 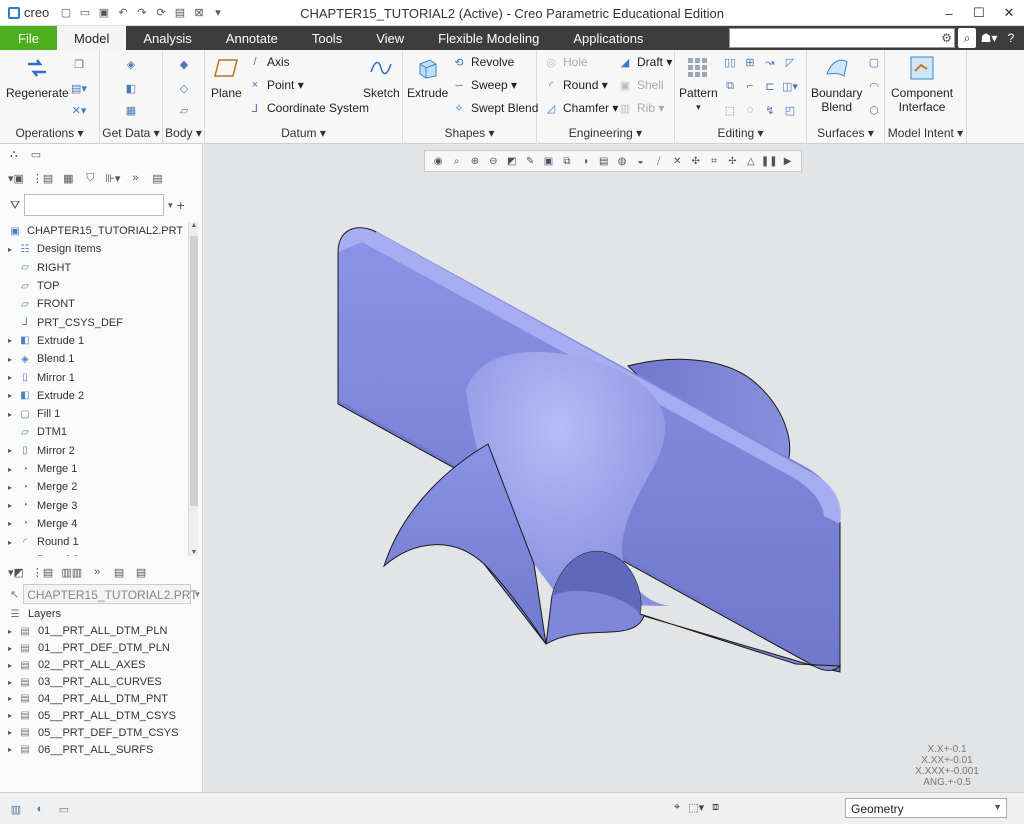 I want to click on tree-item: ▸ ◧ Extrude 1, so click(x=98, y=341).